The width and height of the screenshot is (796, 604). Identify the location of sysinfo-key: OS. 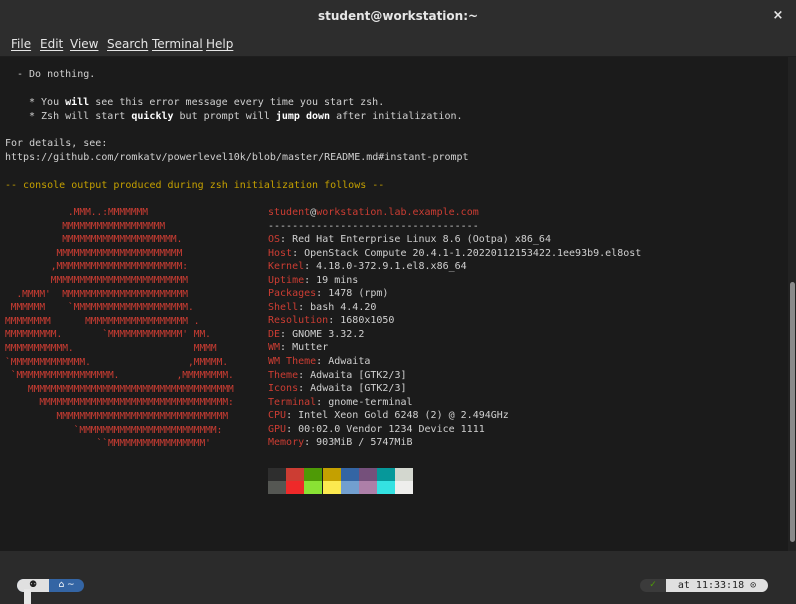
(274, 239).